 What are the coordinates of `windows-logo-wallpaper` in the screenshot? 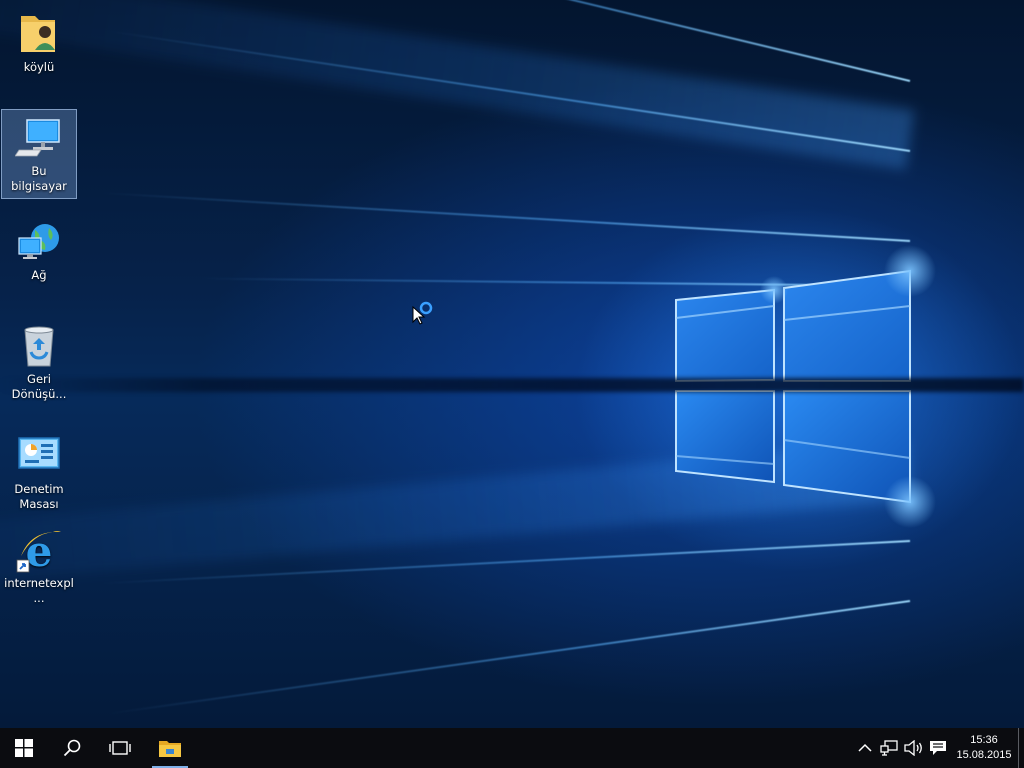 It's located at (805, 386).